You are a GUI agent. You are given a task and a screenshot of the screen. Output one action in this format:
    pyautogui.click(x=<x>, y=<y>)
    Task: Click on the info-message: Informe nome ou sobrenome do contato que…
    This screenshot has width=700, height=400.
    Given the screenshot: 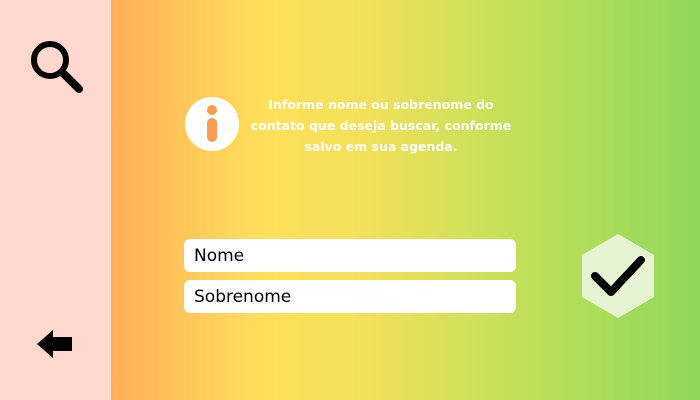 What is the action you would take?
    pyautogui.click(x=349, y=126)
    